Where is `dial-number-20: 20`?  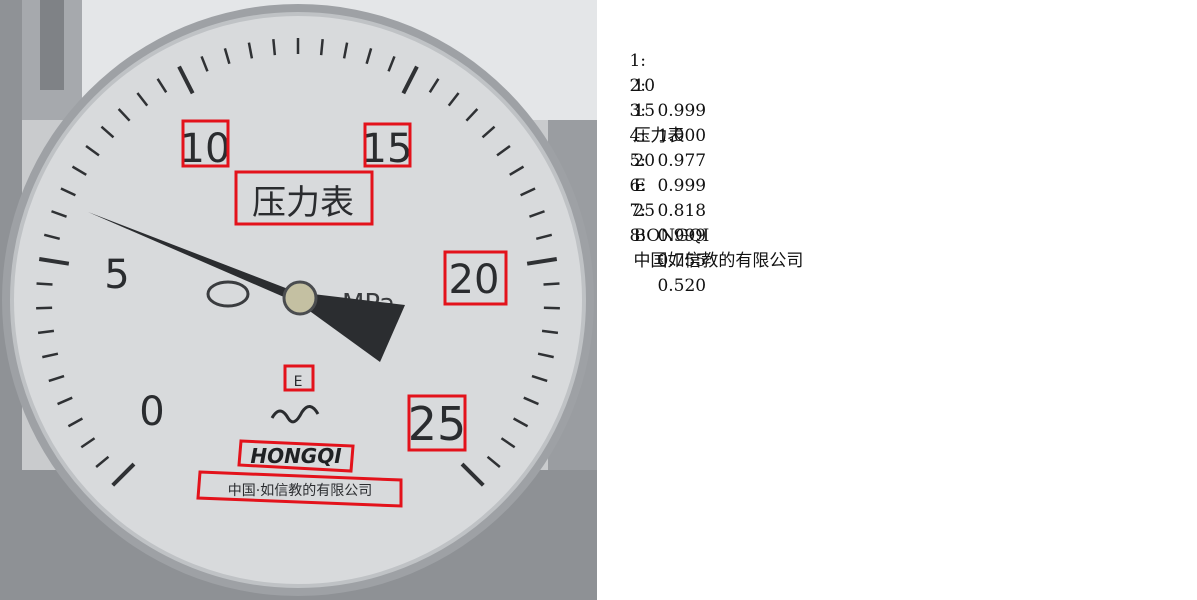 dial-number-20: 20 is located at coordinates (474, 280).